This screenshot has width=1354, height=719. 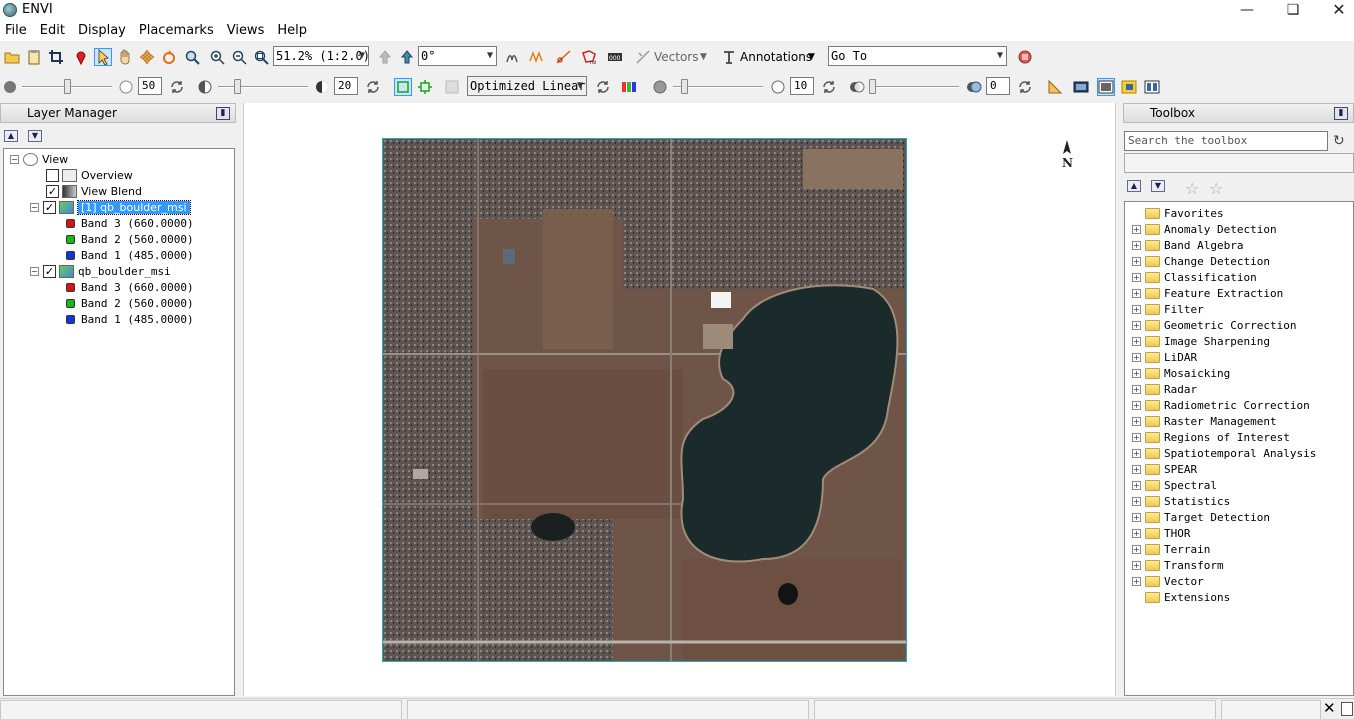 I want to click on toolbox-item: + Target Detection, so click(x=1201, y=517).